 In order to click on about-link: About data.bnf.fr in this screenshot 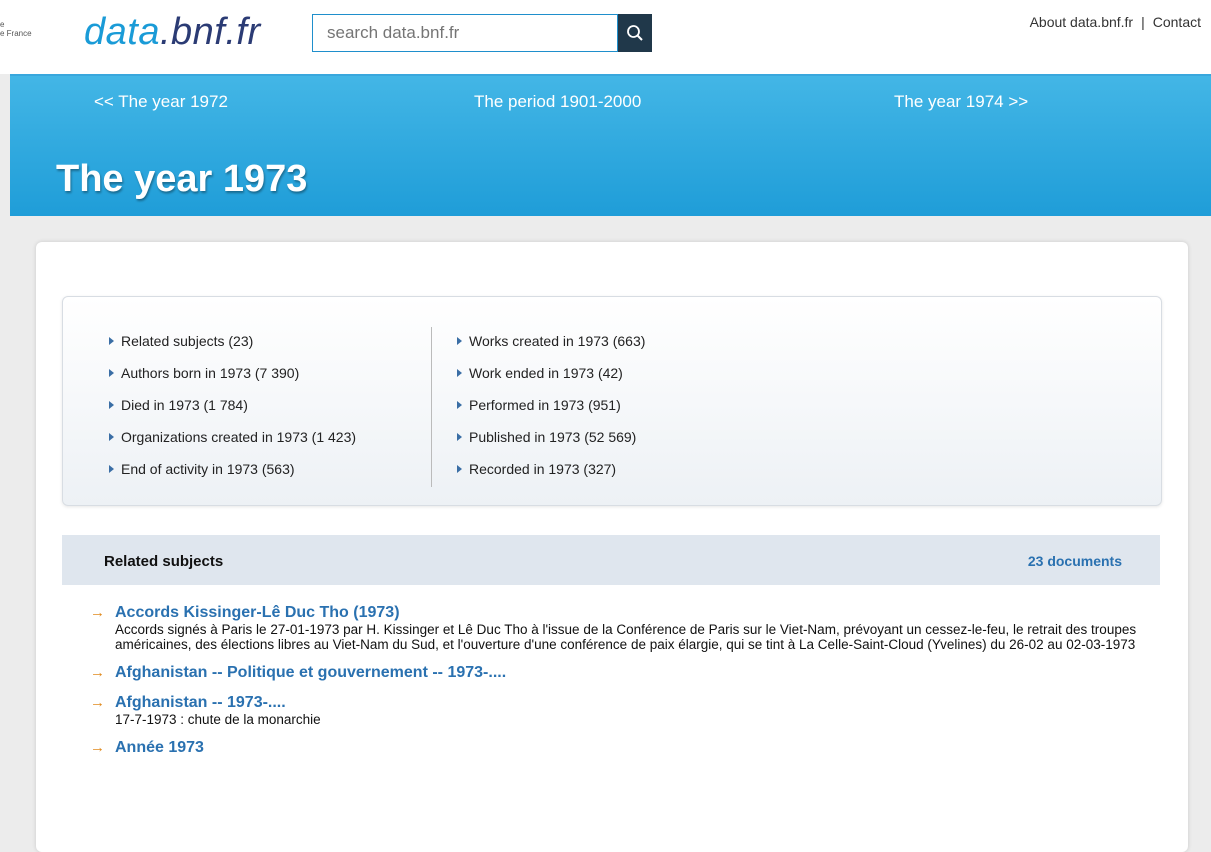, I will do `click(1082, 22)`.